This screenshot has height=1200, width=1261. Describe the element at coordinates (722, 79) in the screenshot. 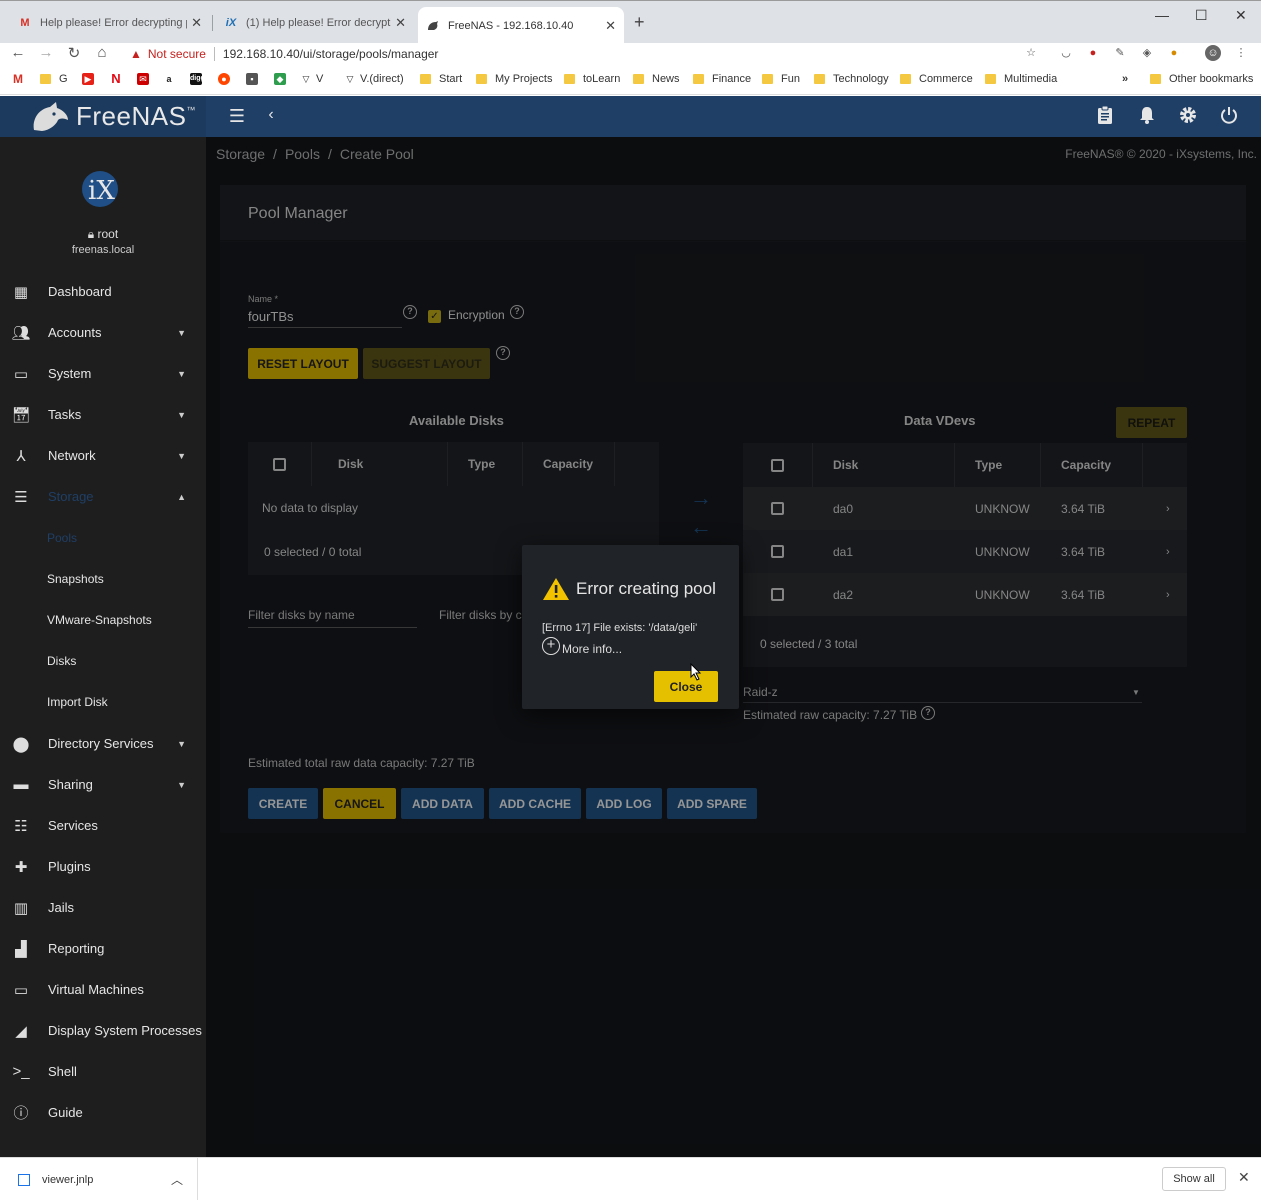

I see `bookmark-folder: Finance` at that location.